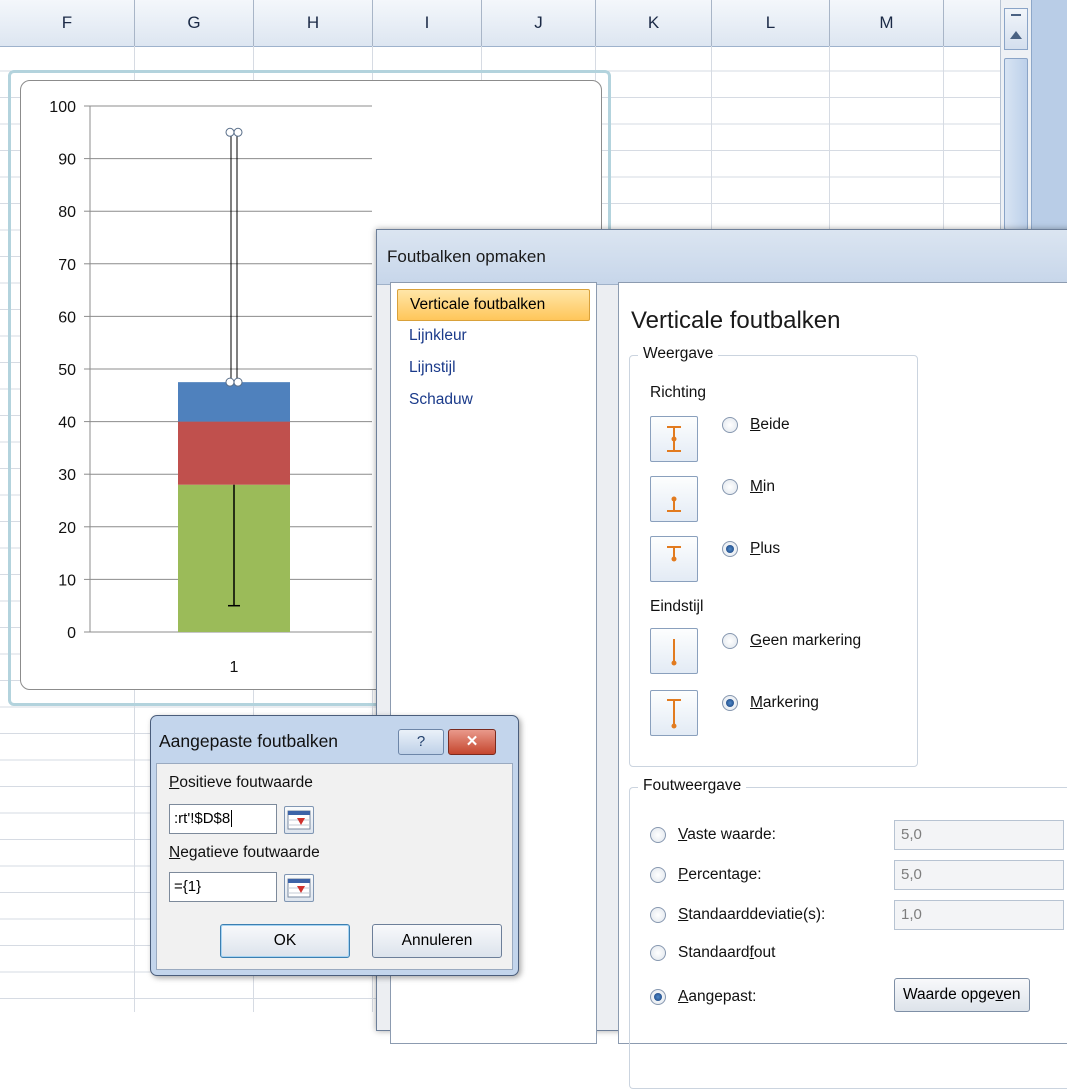 Image resolution: width=1067 pixels, height=1089 pixels. What do you see at coordinates (67, 580) in the screenshot?
I see `y-tick-label: 10` at bounding box center [67, 580].